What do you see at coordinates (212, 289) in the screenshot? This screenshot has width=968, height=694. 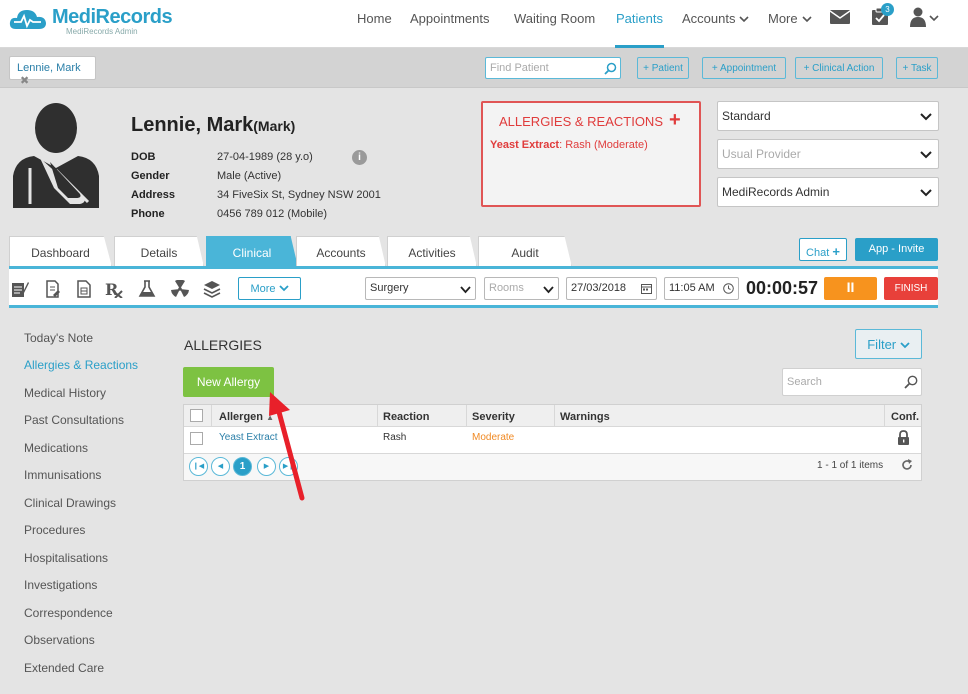 I see `layers-stack-icon` at bounding box center [212, 289].